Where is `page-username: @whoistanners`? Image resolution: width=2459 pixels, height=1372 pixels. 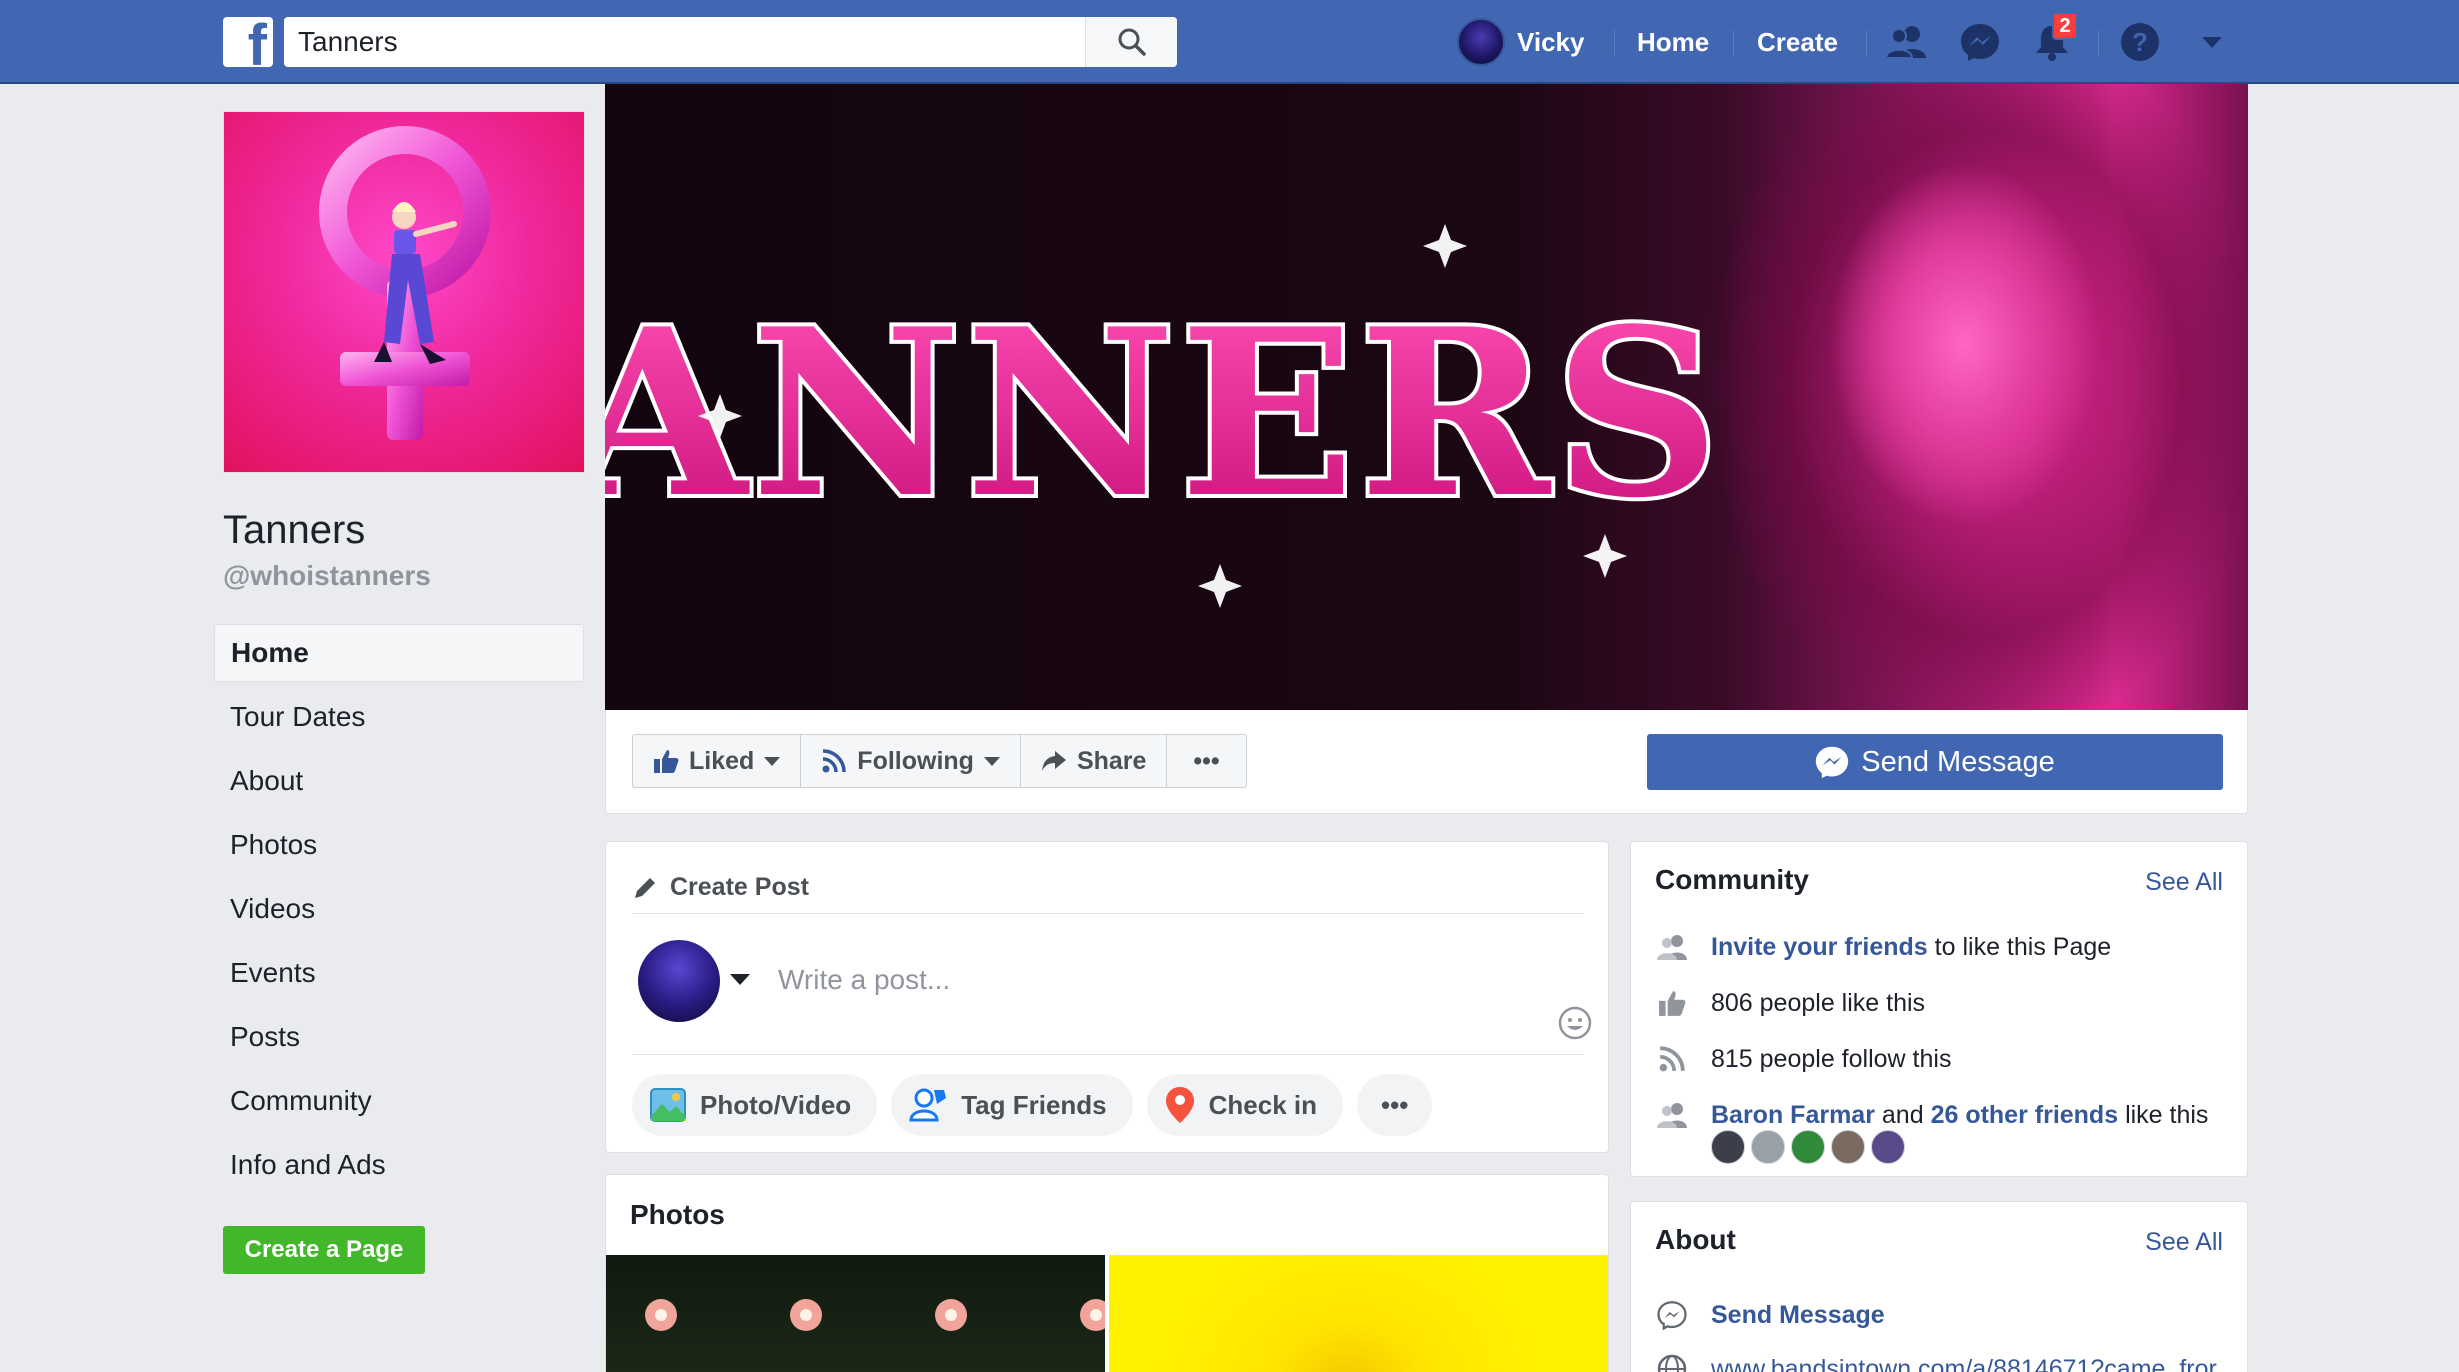
page-username: @whoistanners is located at coordinates (327, 576).